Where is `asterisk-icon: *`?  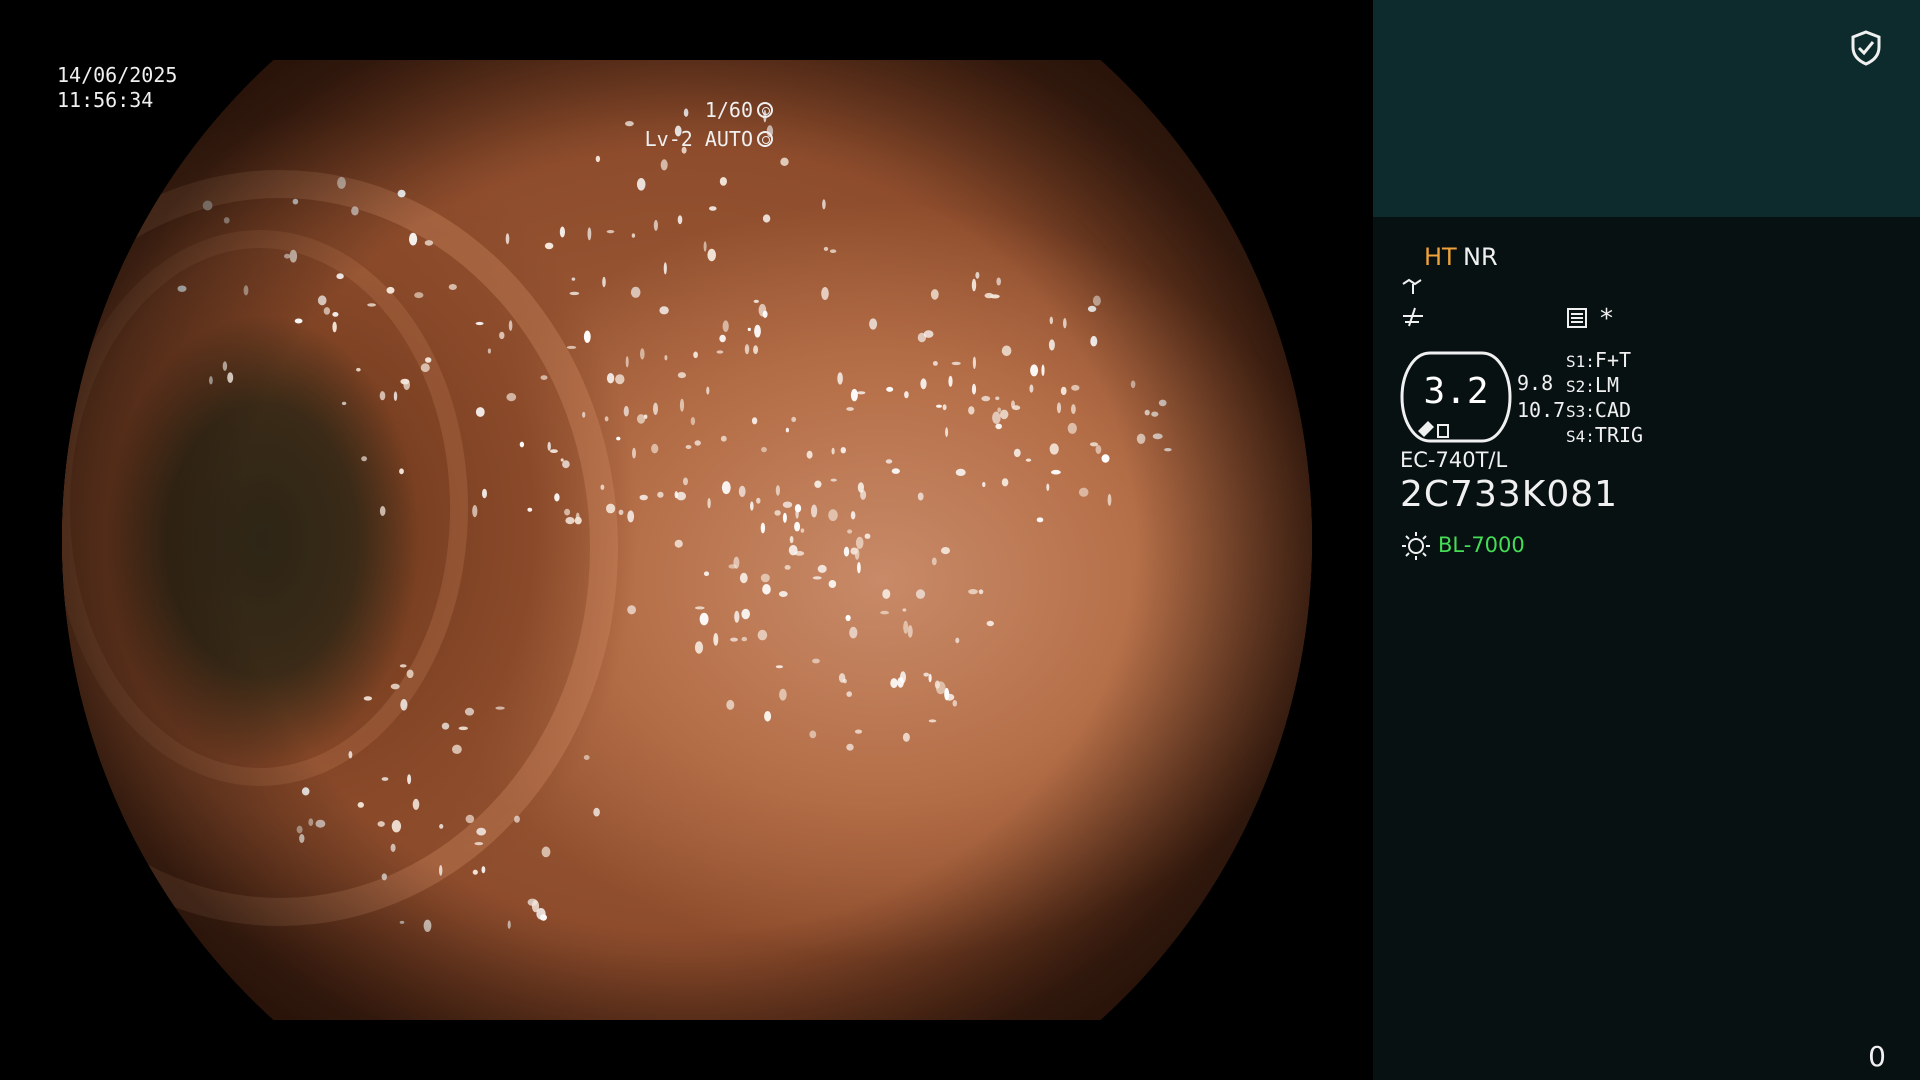
asterisk-icon: * is located at coordinates (1606, 319).